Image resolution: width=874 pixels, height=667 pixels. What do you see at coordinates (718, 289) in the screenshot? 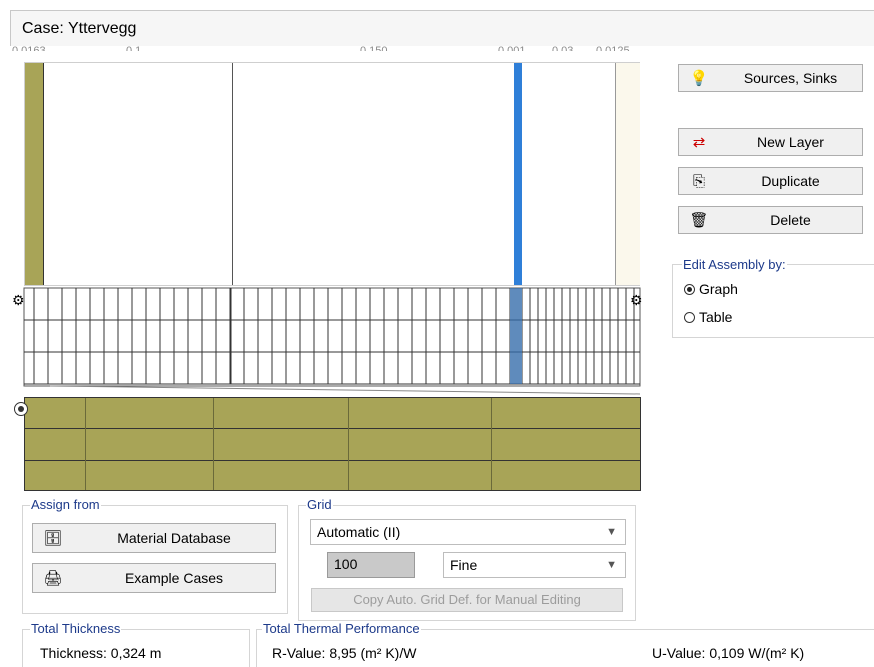
I see `radio-graph-label: Graph` at bounding box center [718, 289].